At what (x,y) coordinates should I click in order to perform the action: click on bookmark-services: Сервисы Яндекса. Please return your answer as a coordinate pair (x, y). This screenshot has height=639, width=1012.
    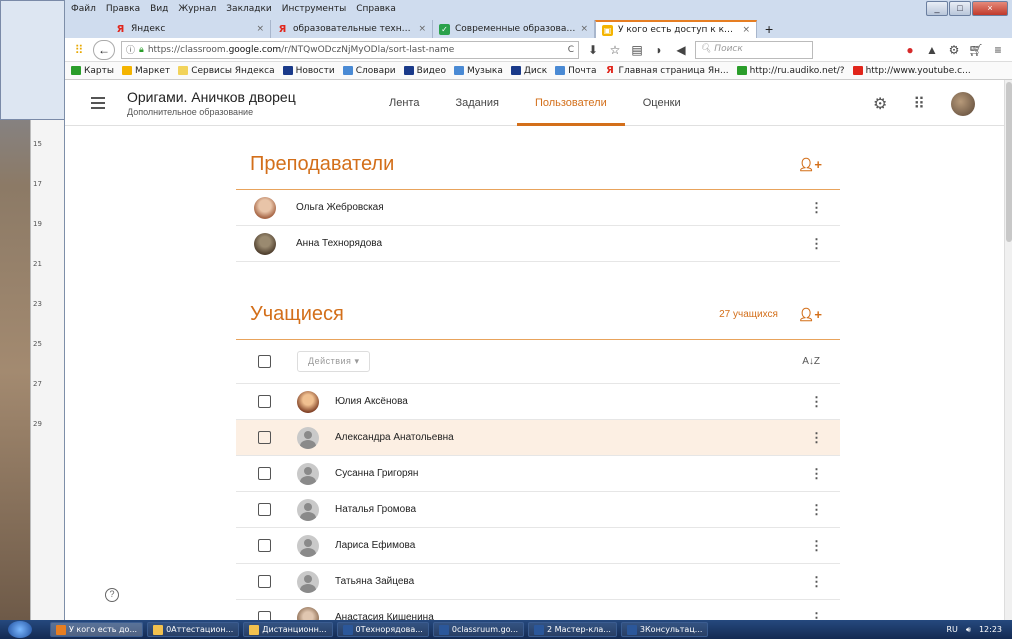
    Looking at the image, I should click on (226, 71).